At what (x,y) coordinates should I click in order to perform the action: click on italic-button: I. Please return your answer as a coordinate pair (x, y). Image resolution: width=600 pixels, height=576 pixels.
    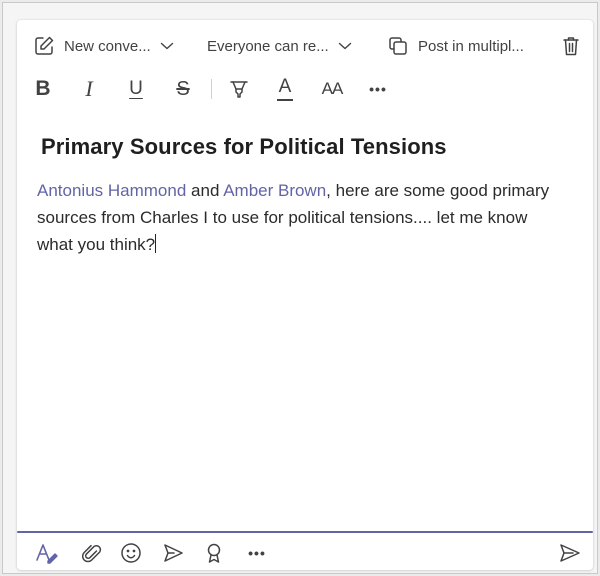
    Looking at the image, I should click on (89, 89).